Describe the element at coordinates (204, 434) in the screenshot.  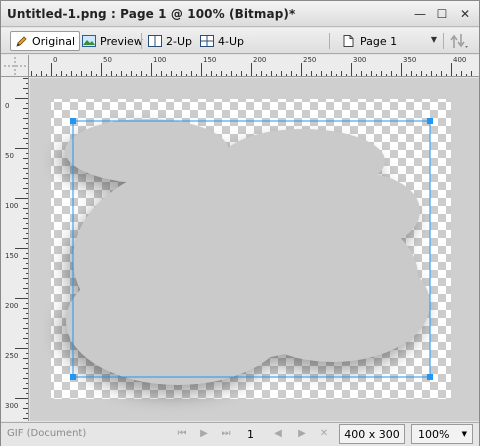
I see `play-icon: ▶` at that location.